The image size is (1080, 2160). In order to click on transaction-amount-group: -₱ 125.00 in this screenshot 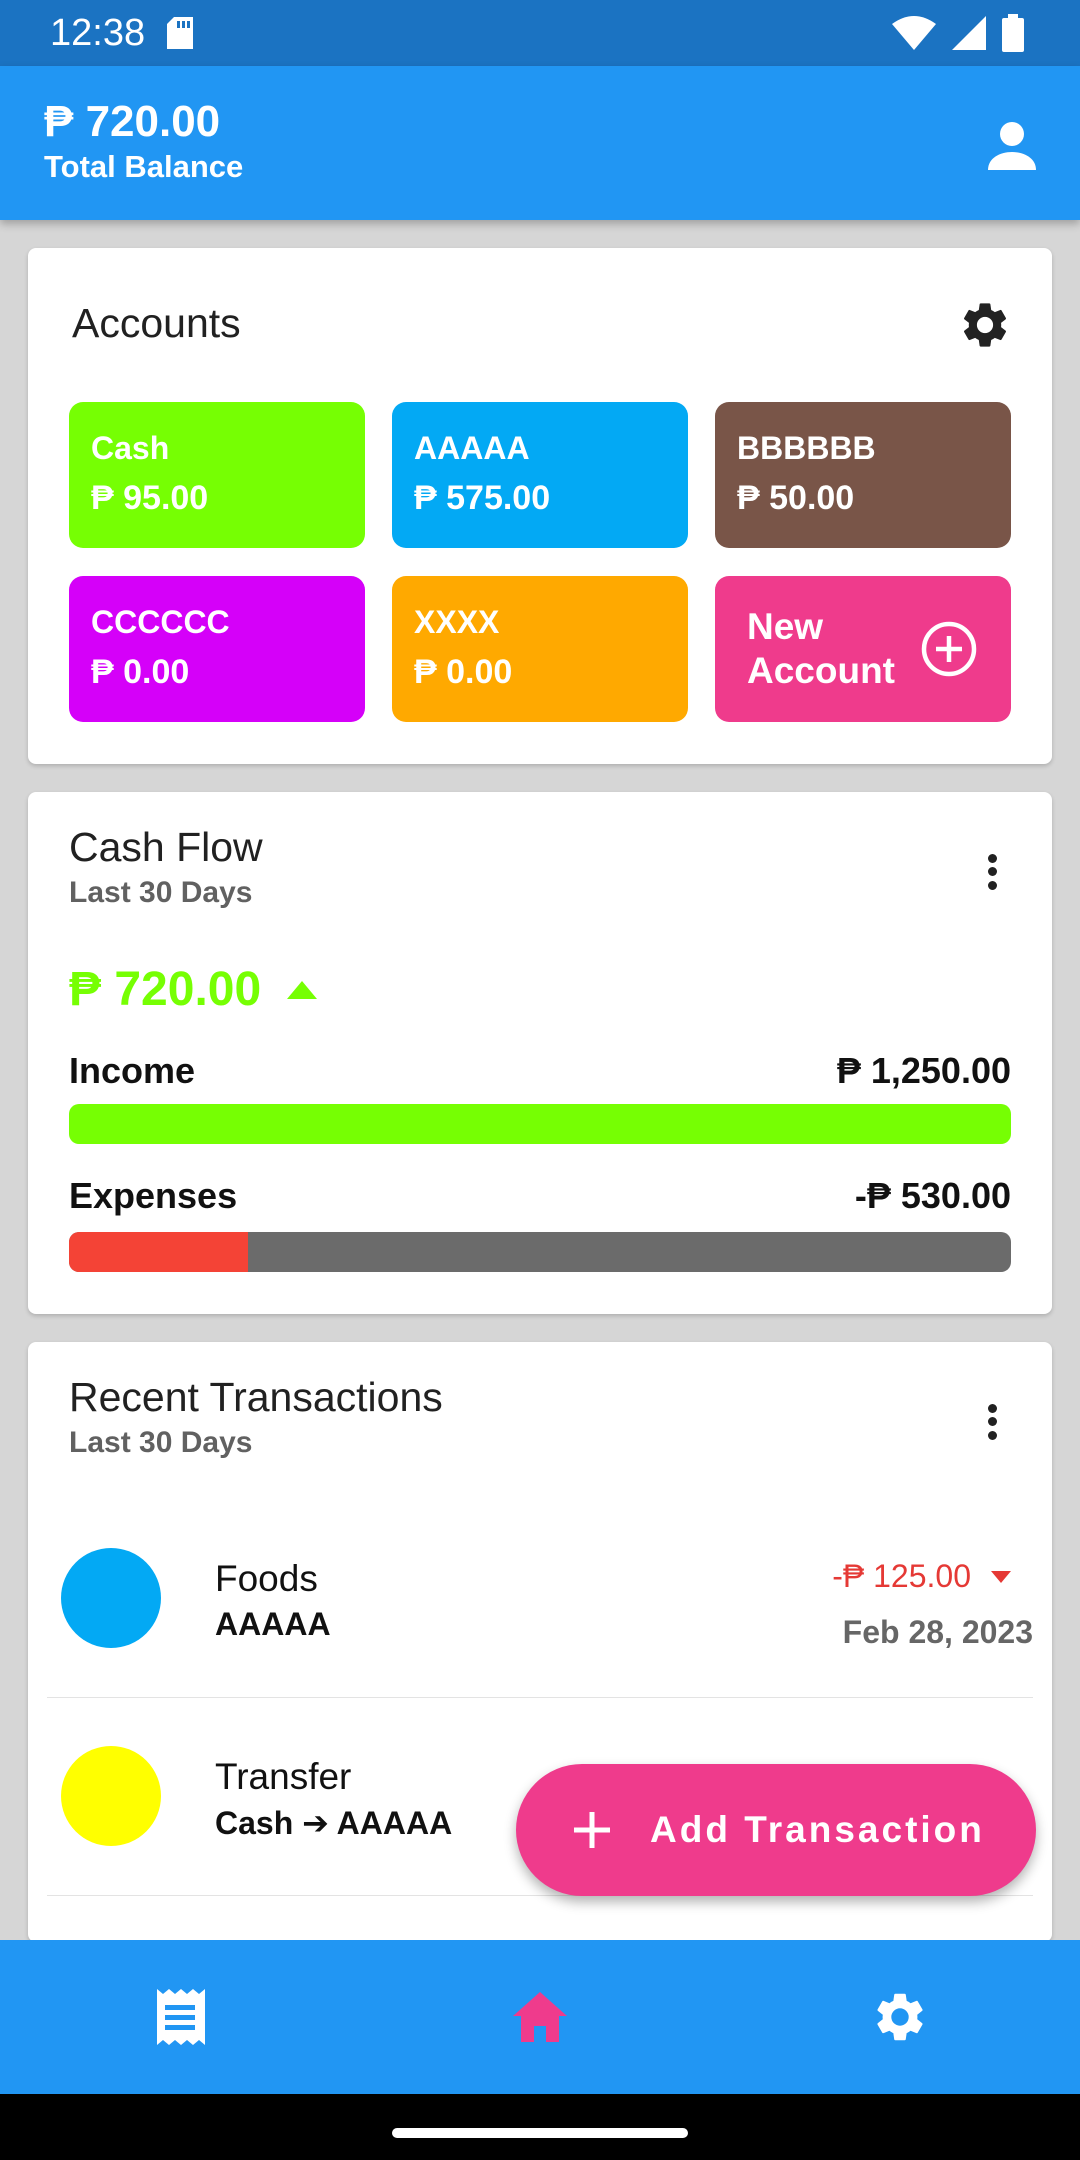, I will do `click(921, 1576)`.